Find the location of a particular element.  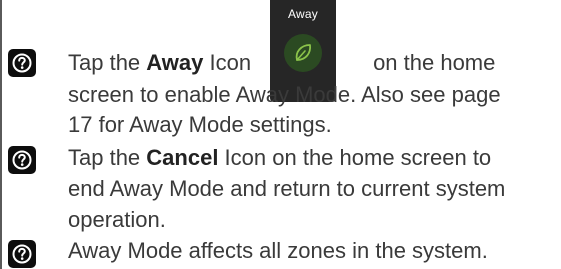

away-tile-label: Away is located at coordinates (303, 14).